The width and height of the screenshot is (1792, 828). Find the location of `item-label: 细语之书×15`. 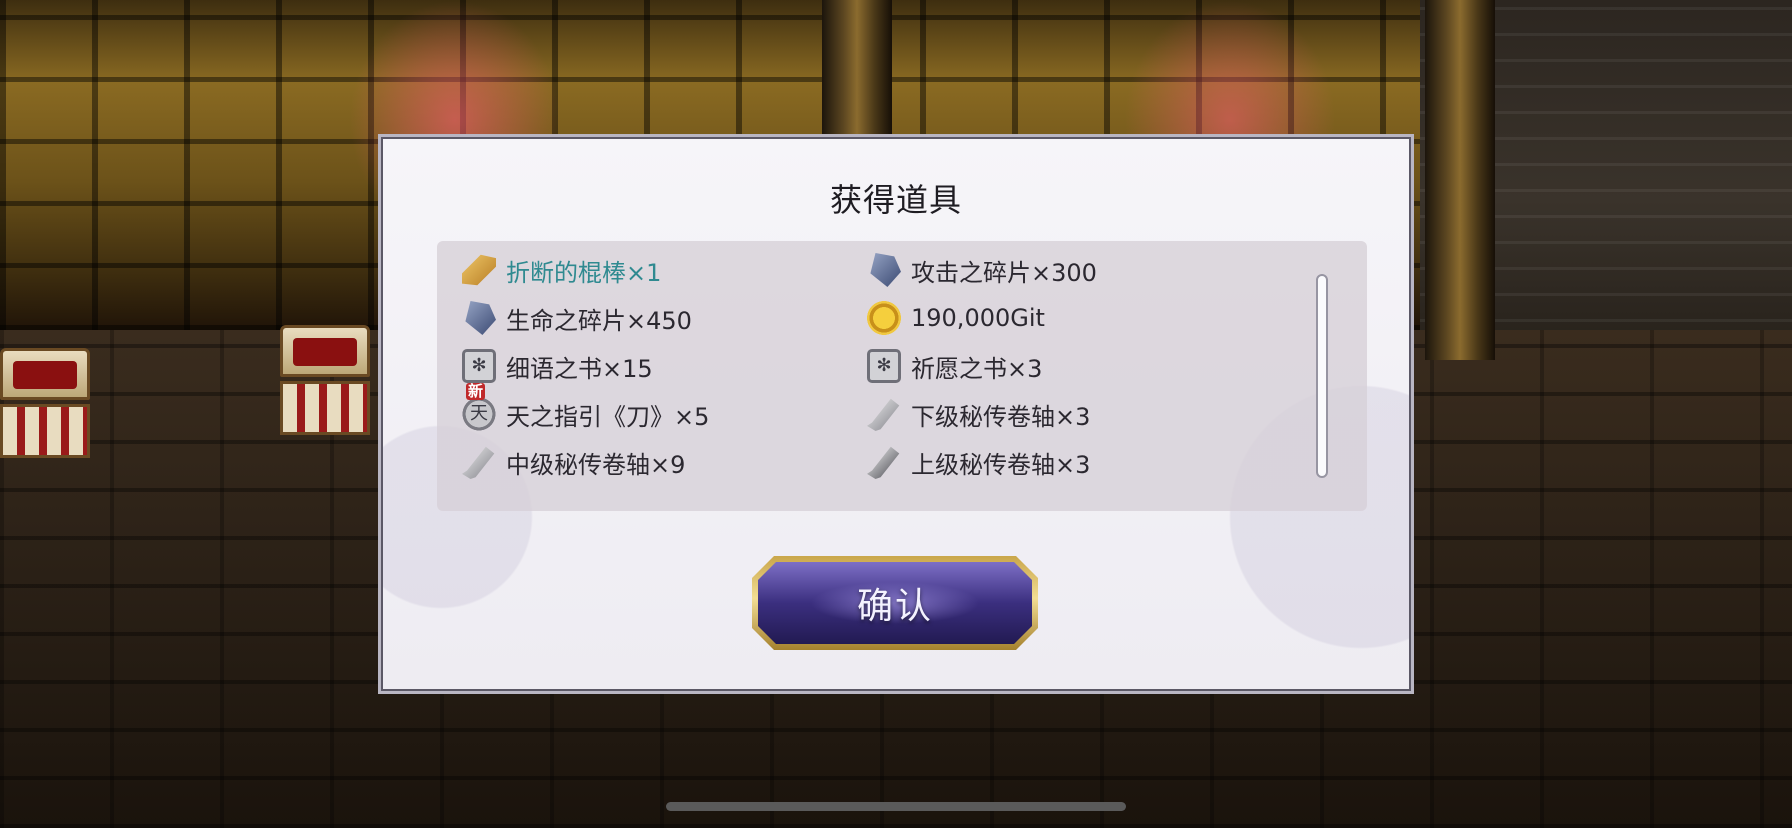

item-label: 细语之书×15 is located at coordinates (579, 368).